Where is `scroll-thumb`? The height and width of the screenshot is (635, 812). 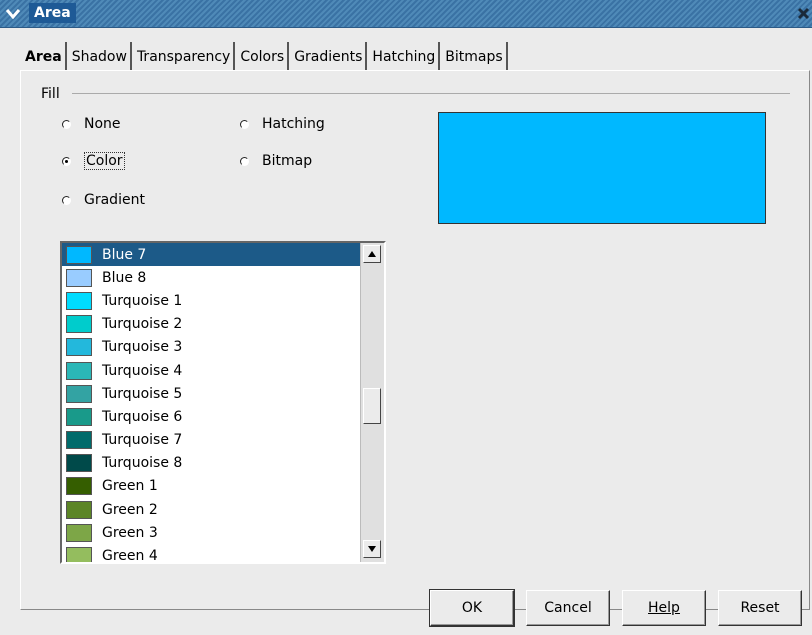 scroll-thumb is located at coordinates (372, 406).